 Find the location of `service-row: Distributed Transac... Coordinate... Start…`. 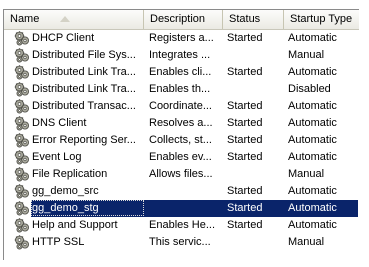

service-row: Distributed Transac... Coordinate... Start… is located at coordinates (181, 106).